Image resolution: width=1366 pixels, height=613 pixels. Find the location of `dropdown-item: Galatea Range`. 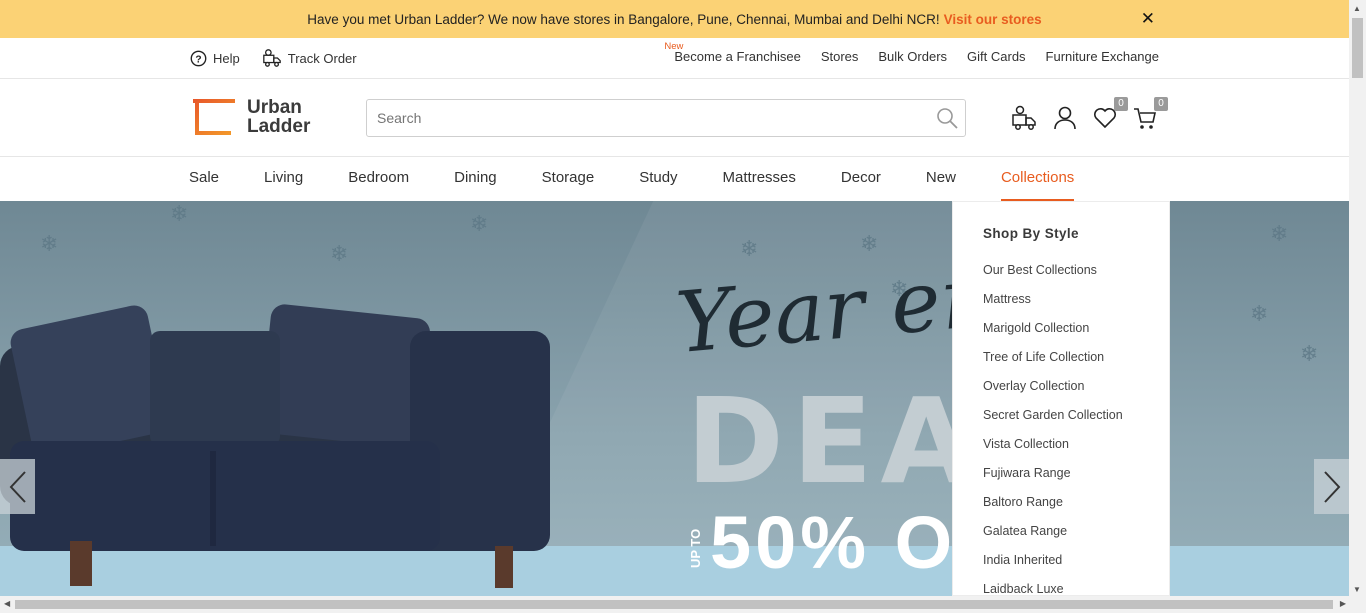

dropdown-item: Galatea Range is located at coordinates (1076, 538).